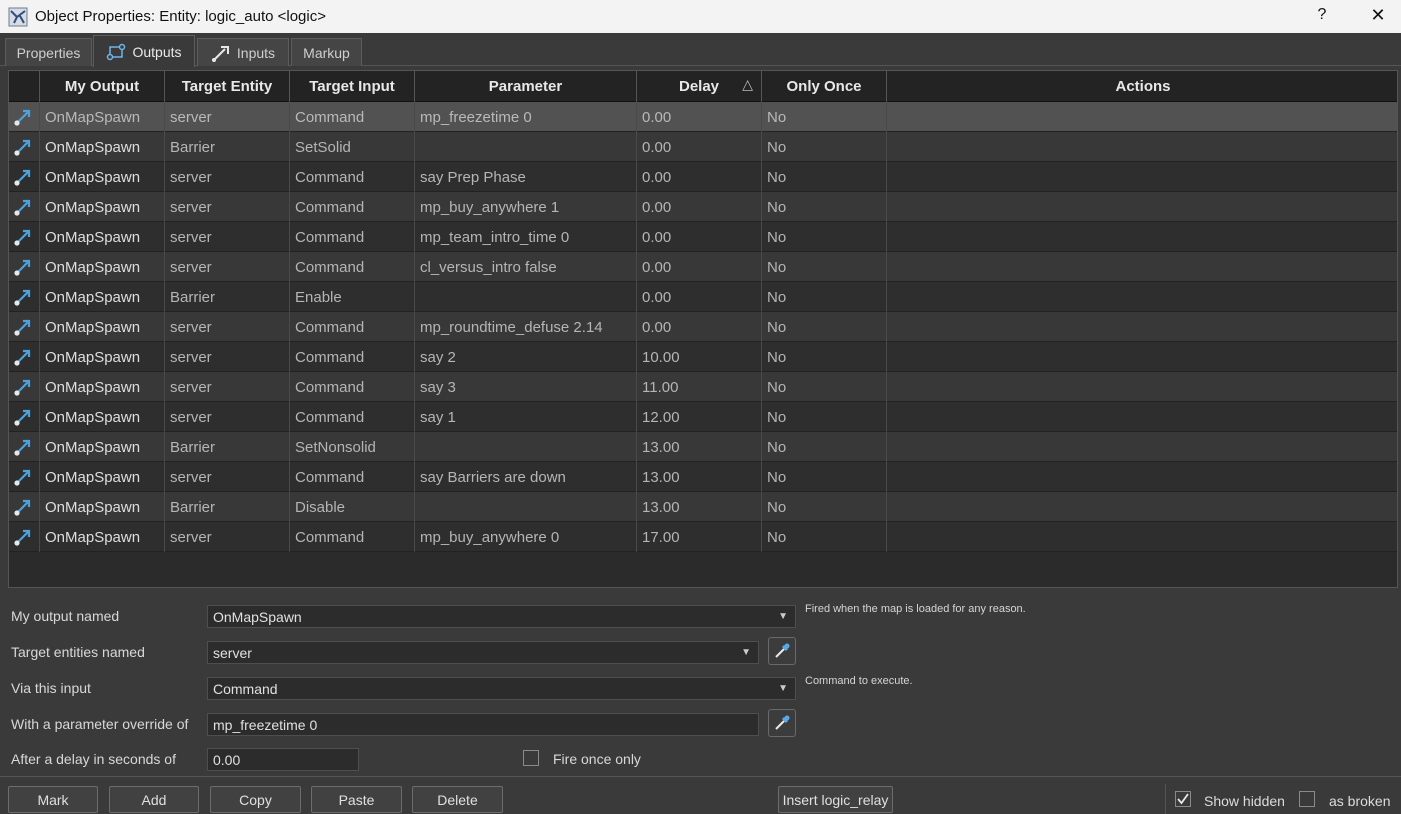  Describe the element at coordinates (53, 799) in the screenshot. I see `mark-button: Mark` at that location.